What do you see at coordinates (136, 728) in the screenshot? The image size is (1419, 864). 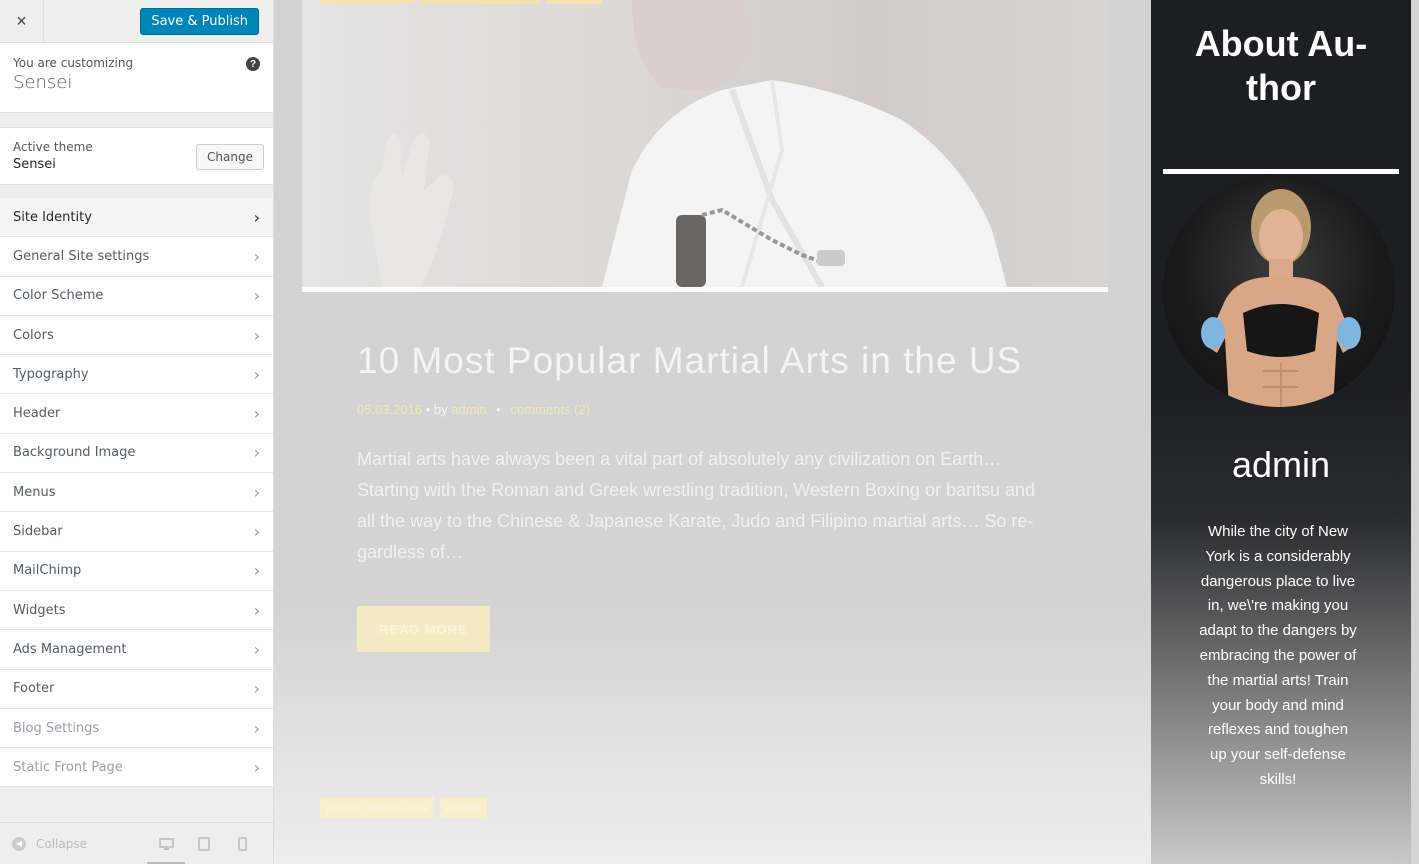 I see `section-blog-settings: Blog Settings ›` at bounding box center [136, 728].